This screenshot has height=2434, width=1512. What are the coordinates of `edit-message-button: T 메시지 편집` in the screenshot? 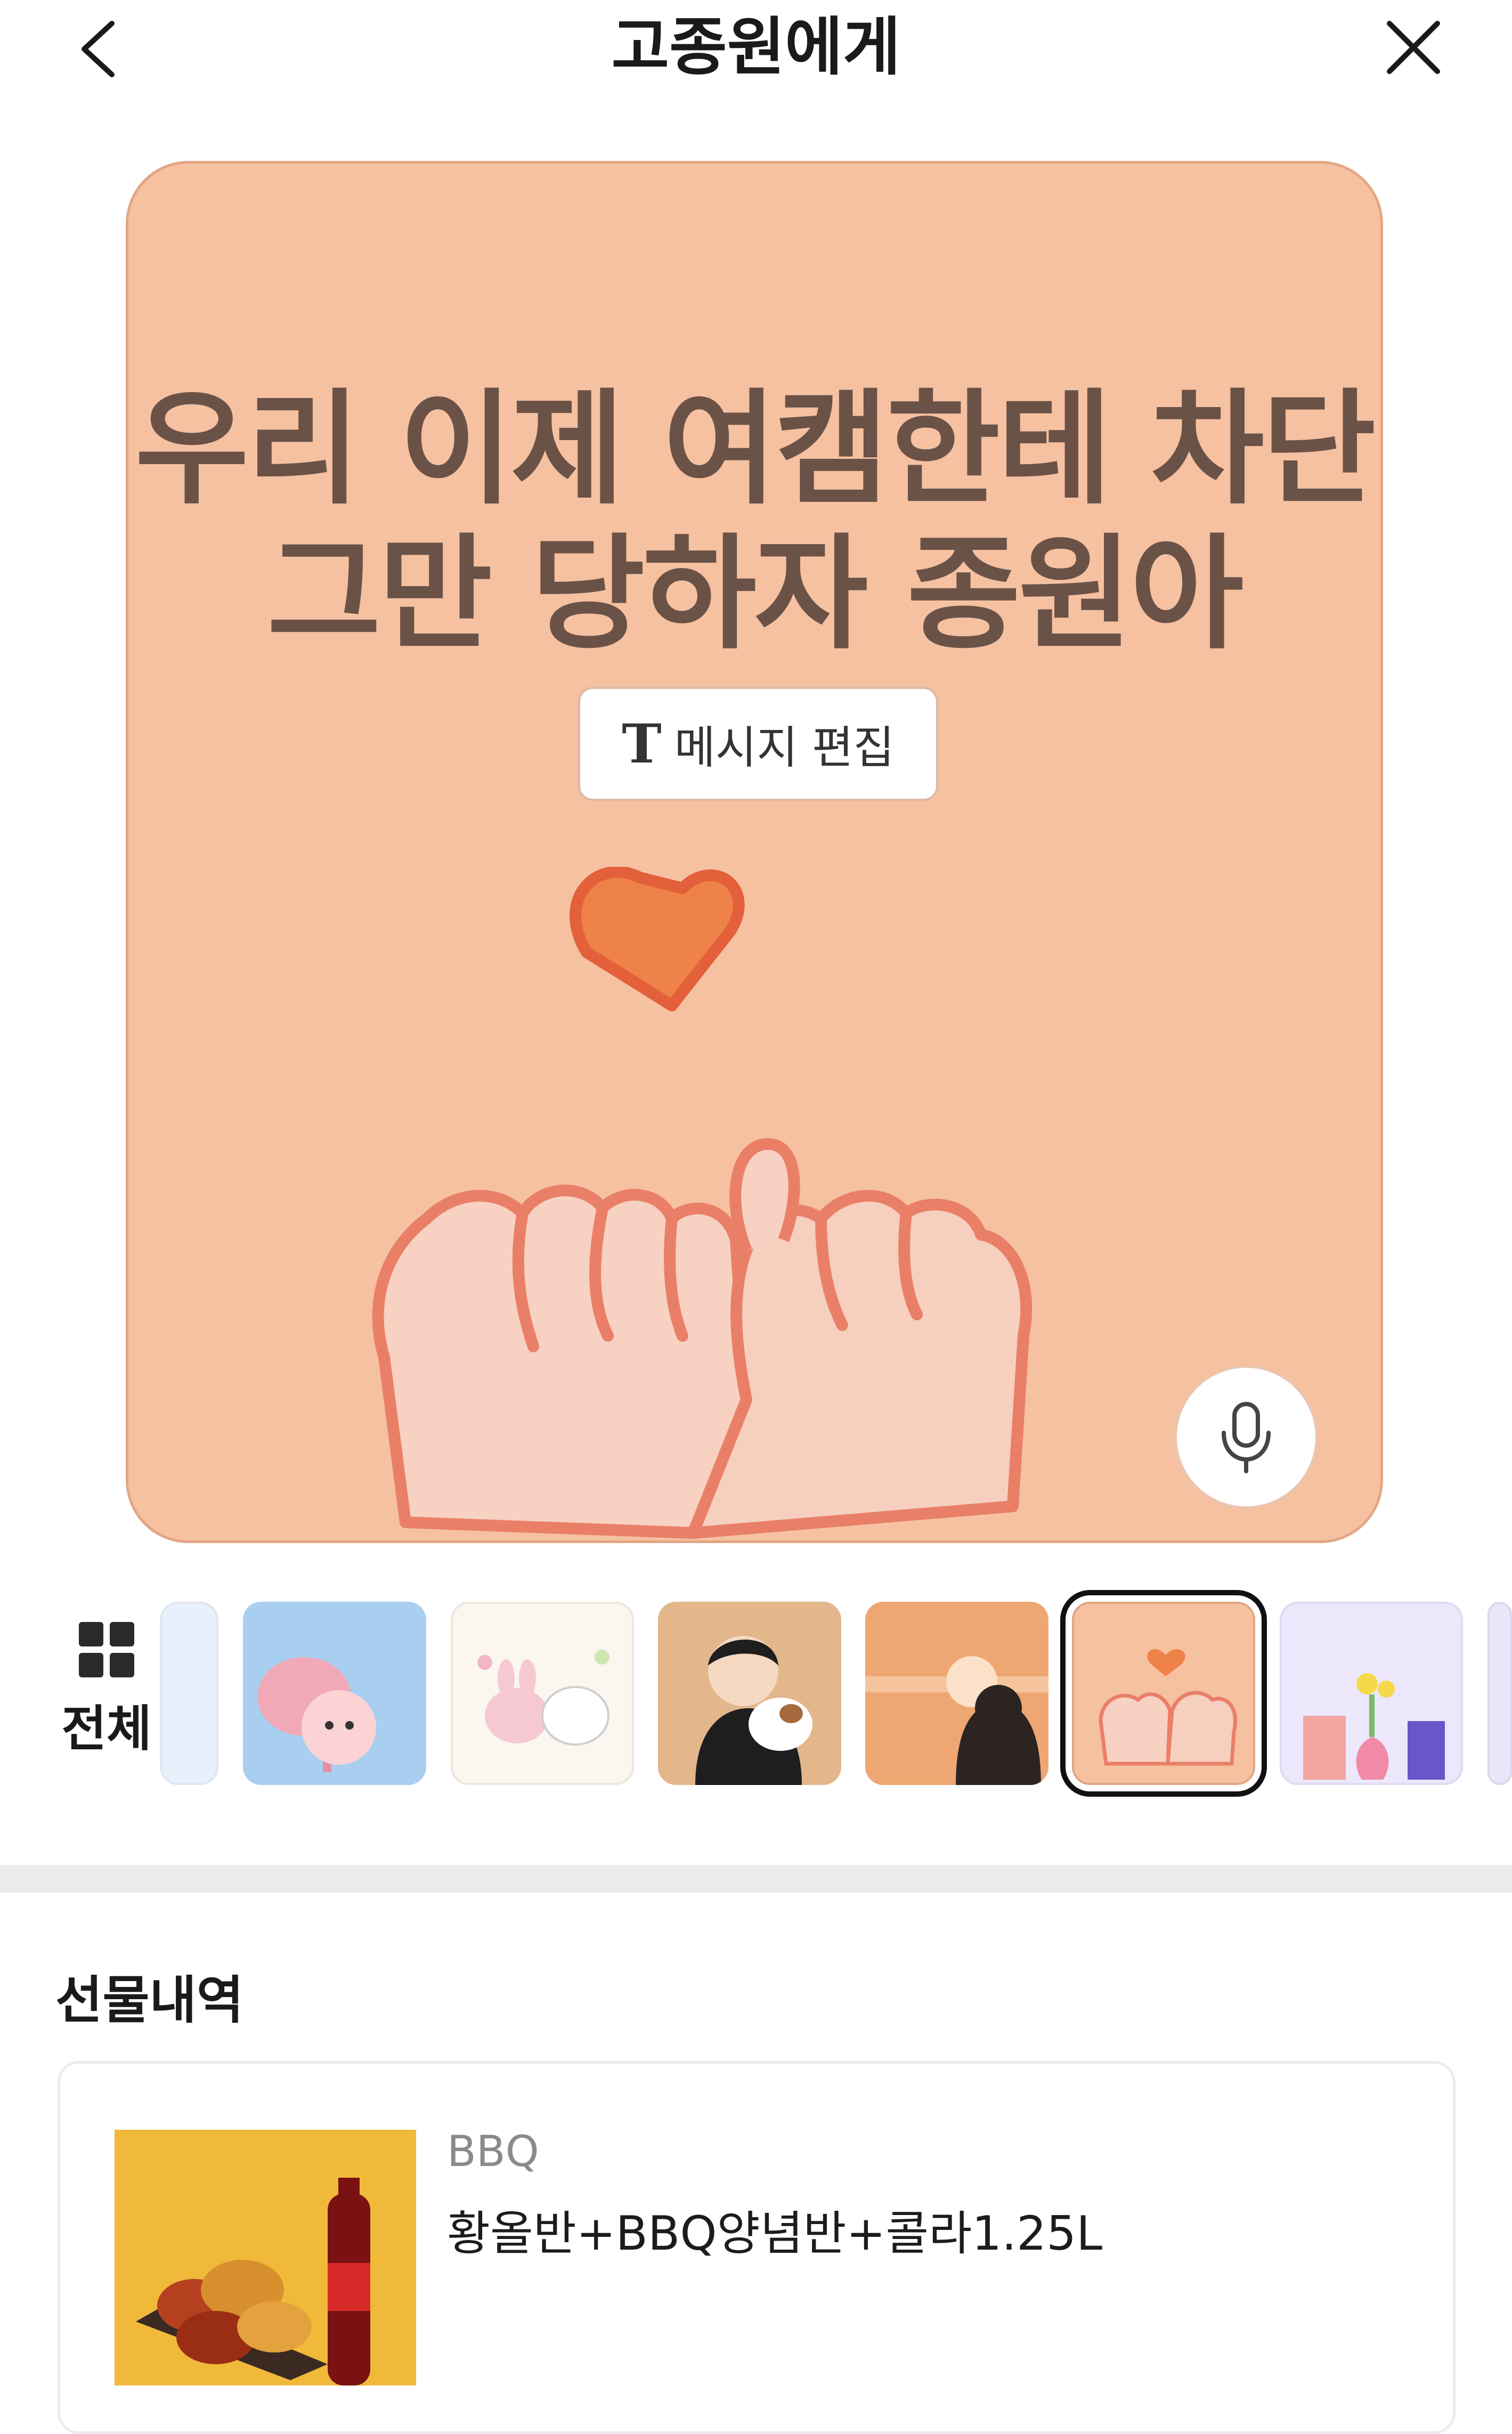 It's located at (758, 744).